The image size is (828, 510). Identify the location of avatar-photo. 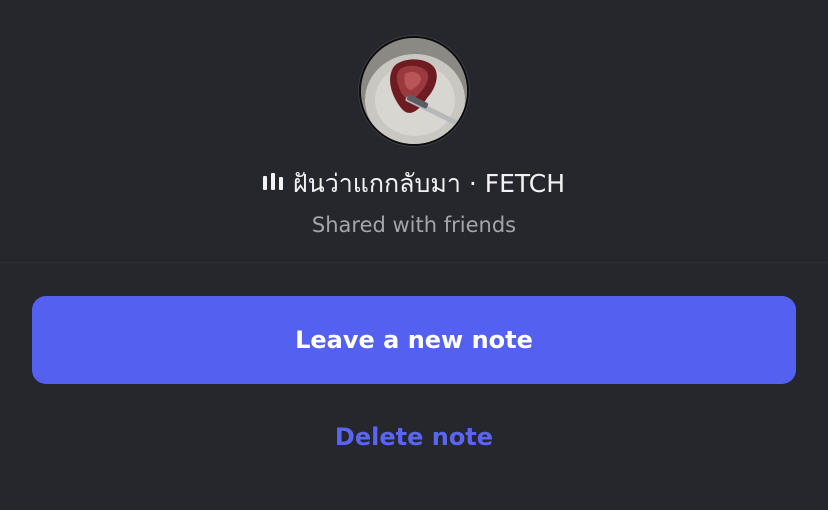
(414, 91).